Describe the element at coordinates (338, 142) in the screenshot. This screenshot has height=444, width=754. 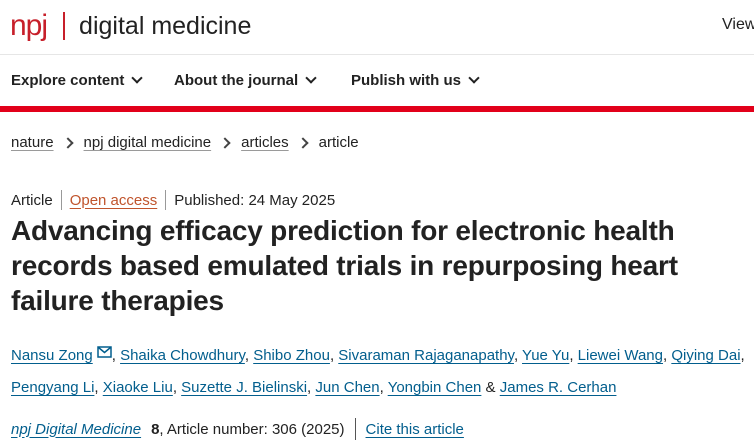
I see `breadcrumb-current: article` at that location.